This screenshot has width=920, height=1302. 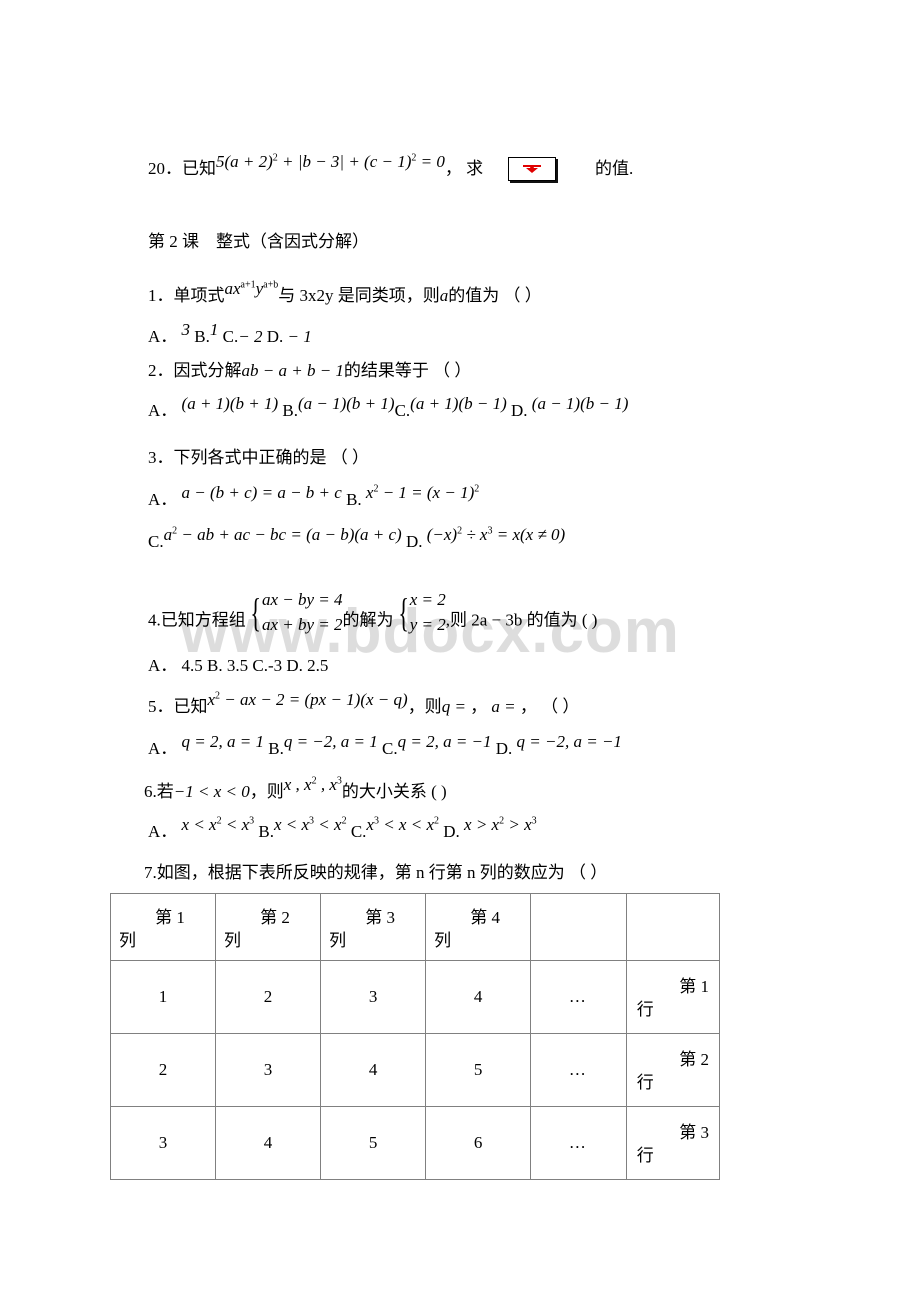 I want to click on q4-system-2: {x = 2y = 2, so click(x=421, y=612).